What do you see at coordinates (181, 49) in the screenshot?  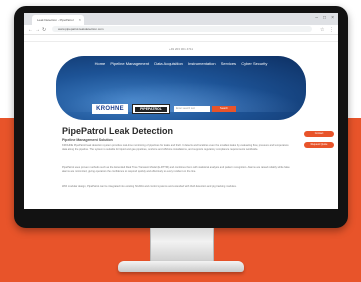 I see `header-contact-line: +49 203 301 4711` at bounding box center [181, 49].